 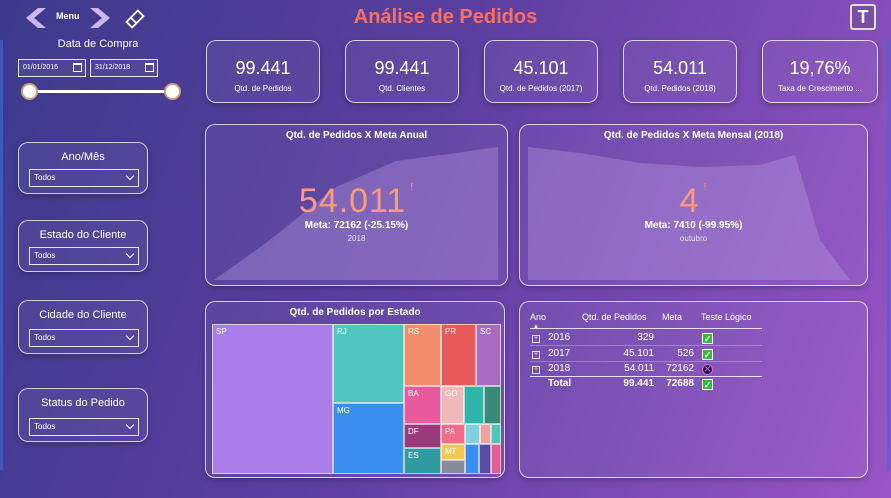 What do you see at coordinates (83, 415) in the screenshot?
I see `filter-status-pedido: Status do Pedido Todos` at bounding box center [83, 415].